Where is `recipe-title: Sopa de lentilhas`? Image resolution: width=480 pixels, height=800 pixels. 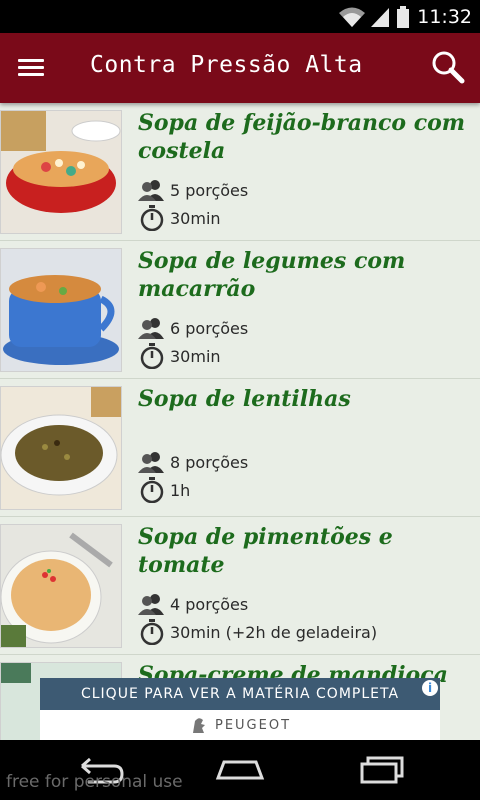
recipe-title: Sopa de lentilhas is located at coordinates (244, 399).